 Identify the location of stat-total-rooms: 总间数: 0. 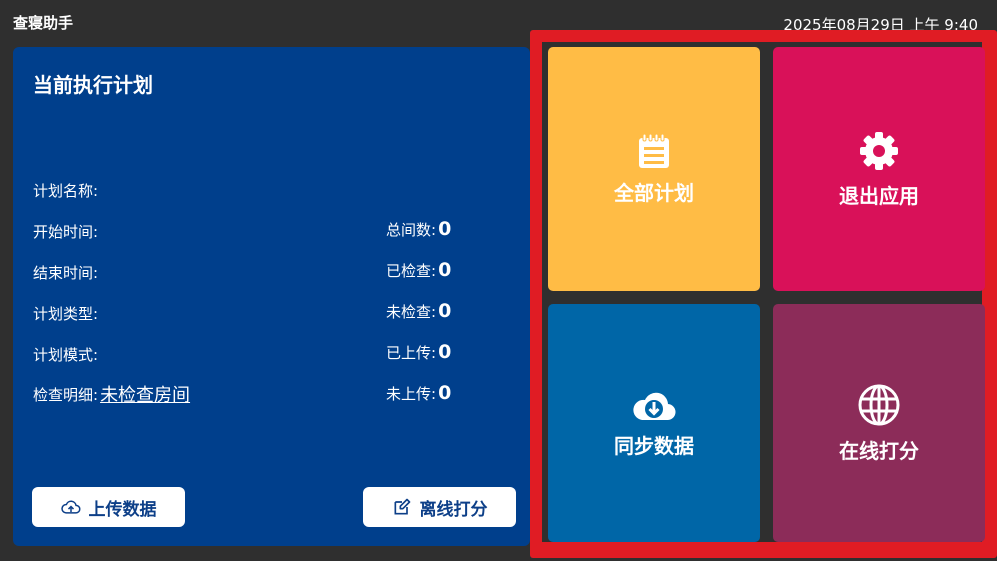
(418, 229).